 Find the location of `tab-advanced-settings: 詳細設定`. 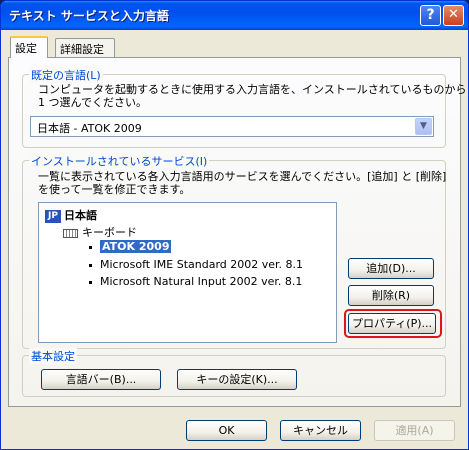

tab-advanced-settings: 詳細設定 is located at coordinates (85, 47).